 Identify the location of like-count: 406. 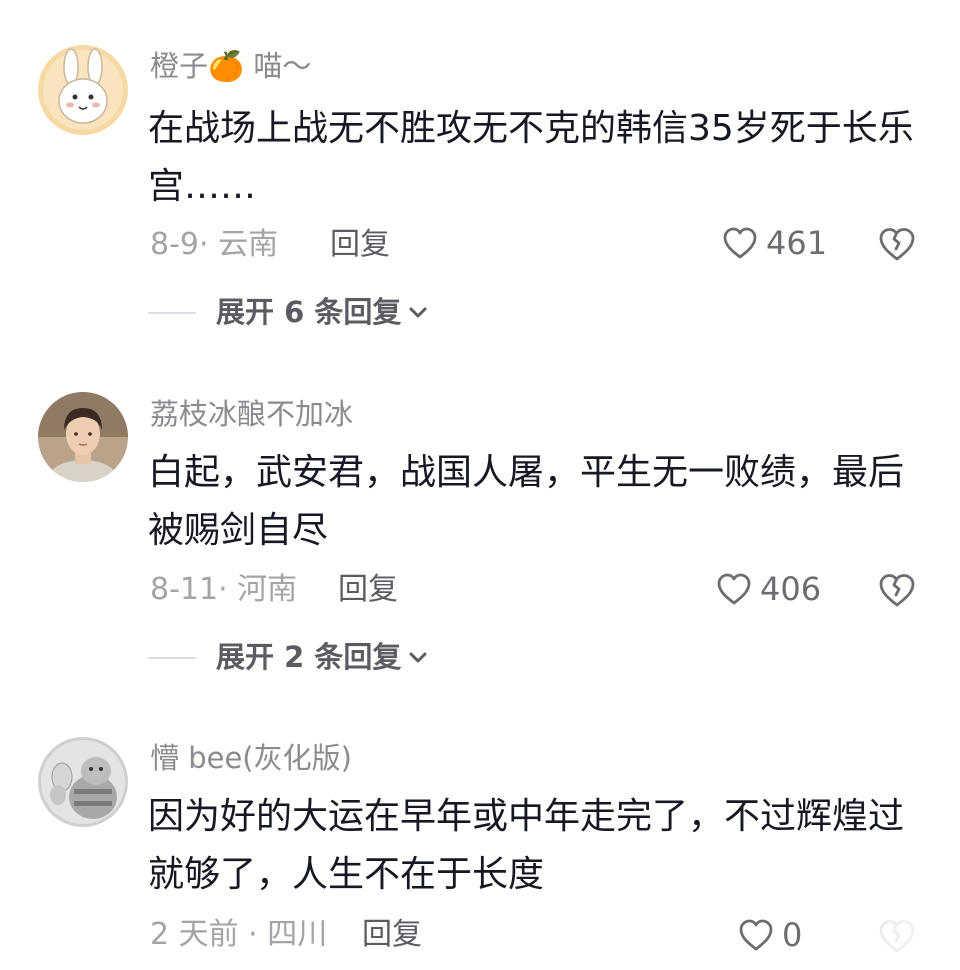
(791, 589).